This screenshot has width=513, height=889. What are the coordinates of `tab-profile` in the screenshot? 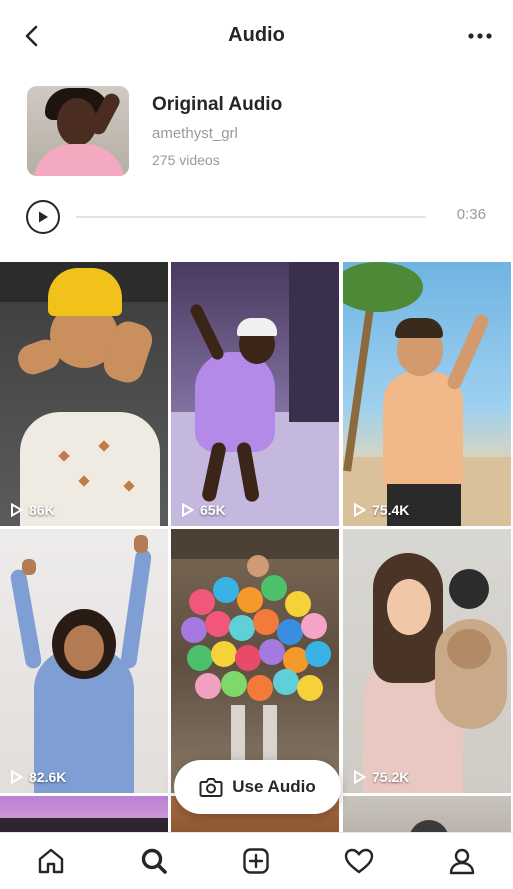 It's located at (462, 861).